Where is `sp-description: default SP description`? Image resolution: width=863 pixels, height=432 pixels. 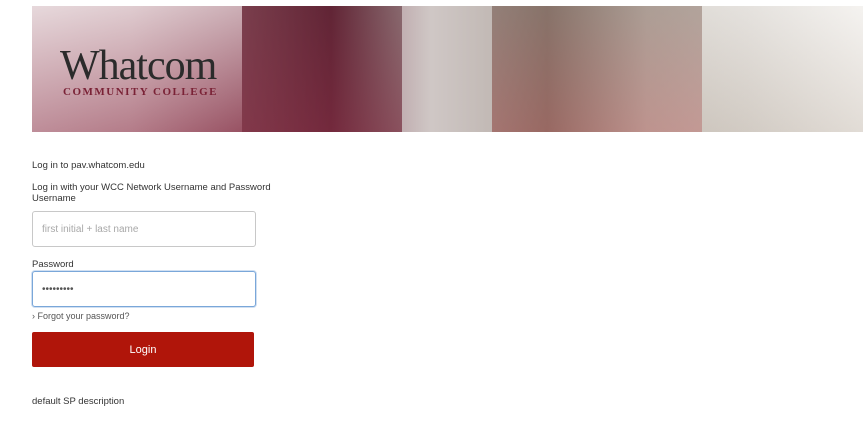
sp-description: default SP description is located at coordinates (78, 401).